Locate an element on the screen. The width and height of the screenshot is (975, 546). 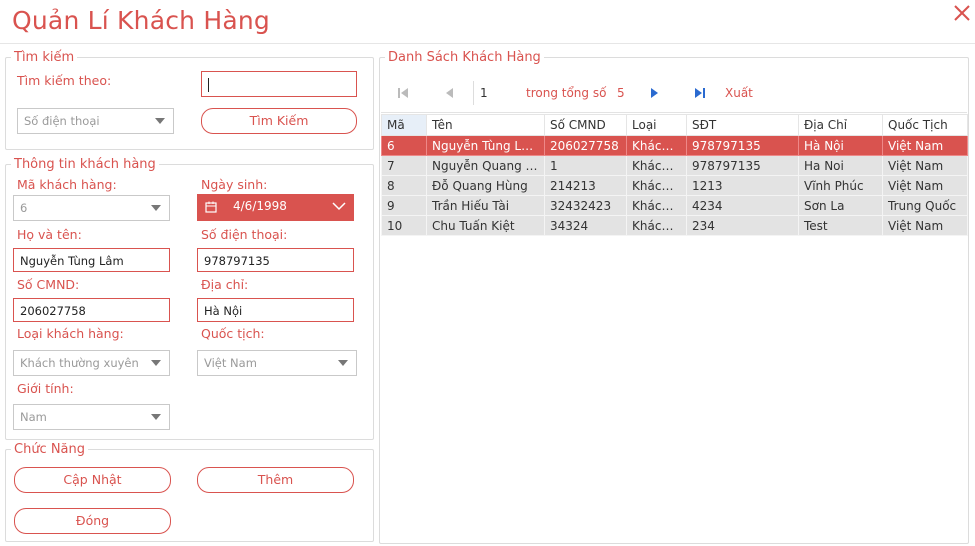
cmnd-label: Số CMND: is located at coordinates (48, 284).